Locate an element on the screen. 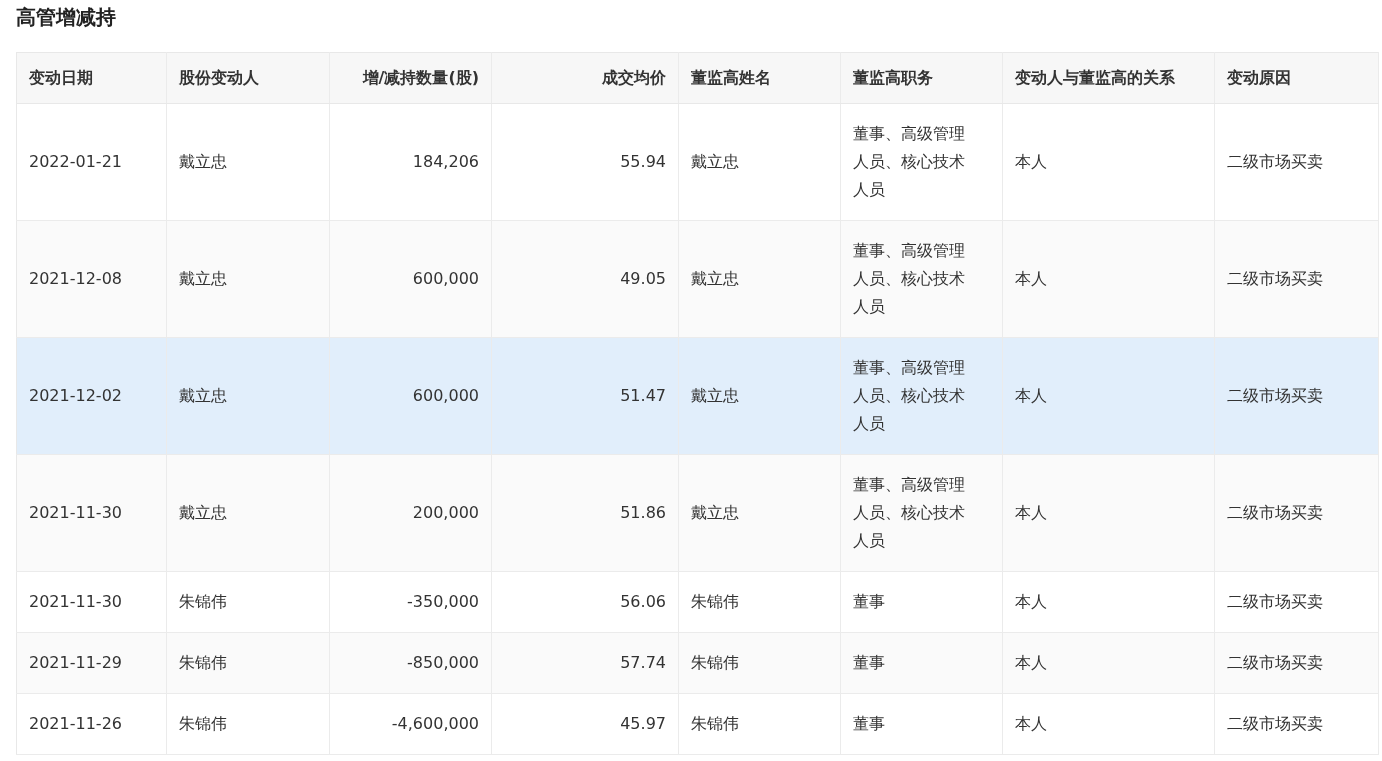 This screenshot has height=761, width=1382. table-cell: 51.86 is located at coordinates (585, 513).